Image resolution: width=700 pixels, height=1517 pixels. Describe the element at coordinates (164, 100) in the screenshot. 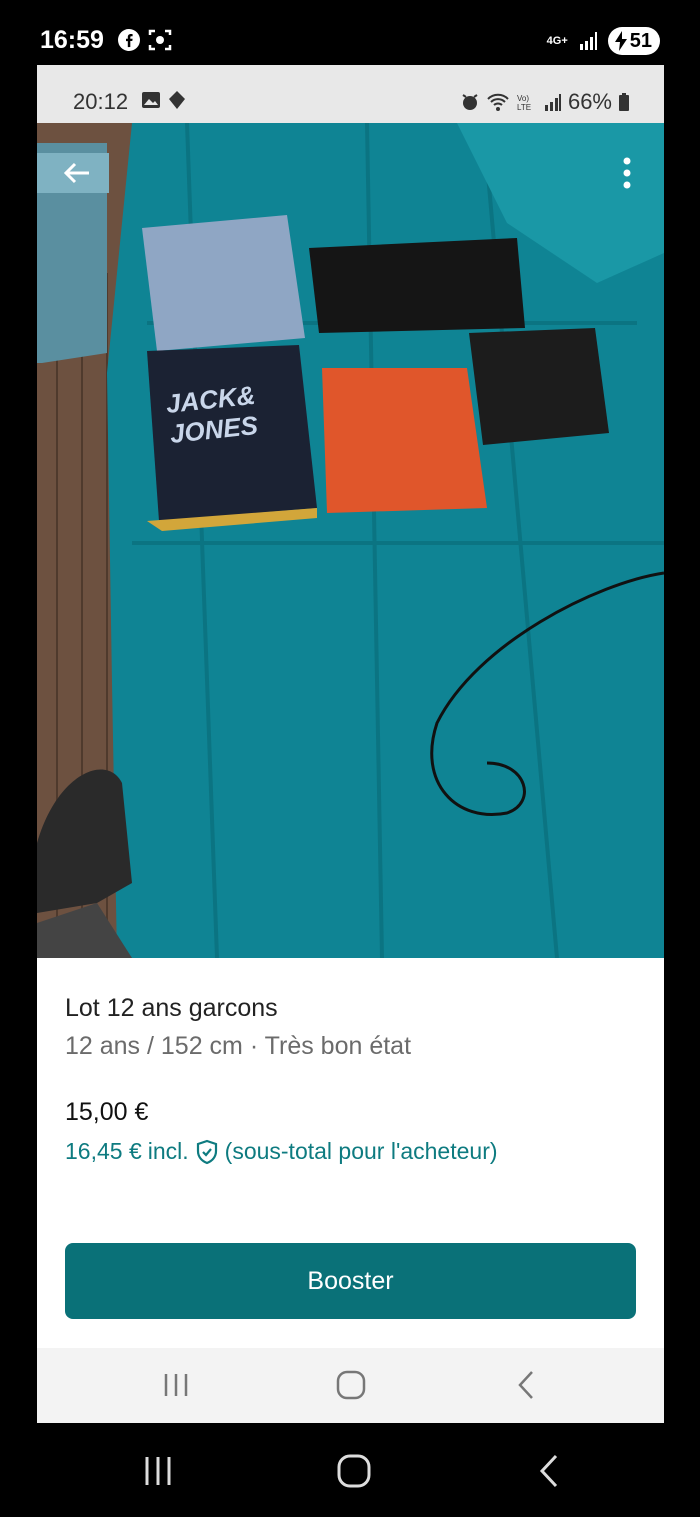

I see `inner-notification-icons` at that location.